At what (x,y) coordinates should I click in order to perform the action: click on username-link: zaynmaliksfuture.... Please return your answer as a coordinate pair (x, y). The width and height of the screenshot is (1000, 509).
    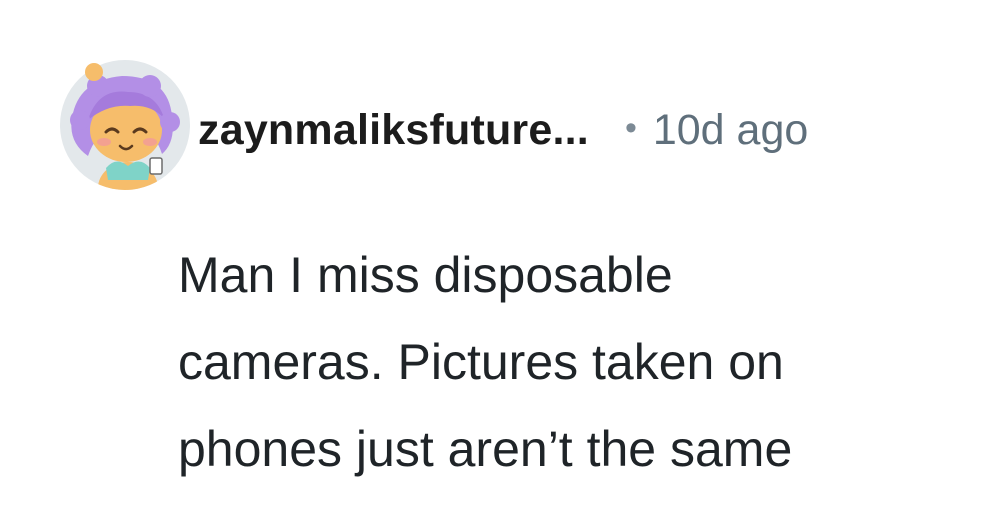
    Looking at the image, I should click on (393, 130).